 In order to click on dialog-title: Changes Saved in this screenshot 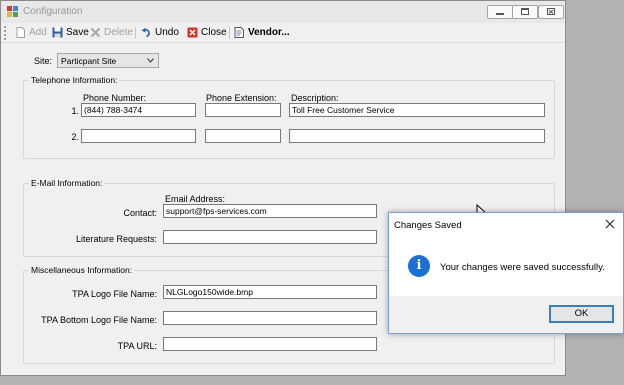, I will do `click(428, 225)`.